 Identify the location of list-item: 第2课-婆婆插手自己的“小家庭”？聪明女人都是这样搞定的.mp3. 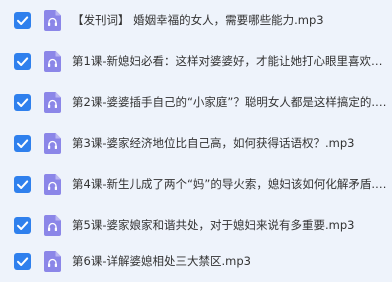
(196, 102).